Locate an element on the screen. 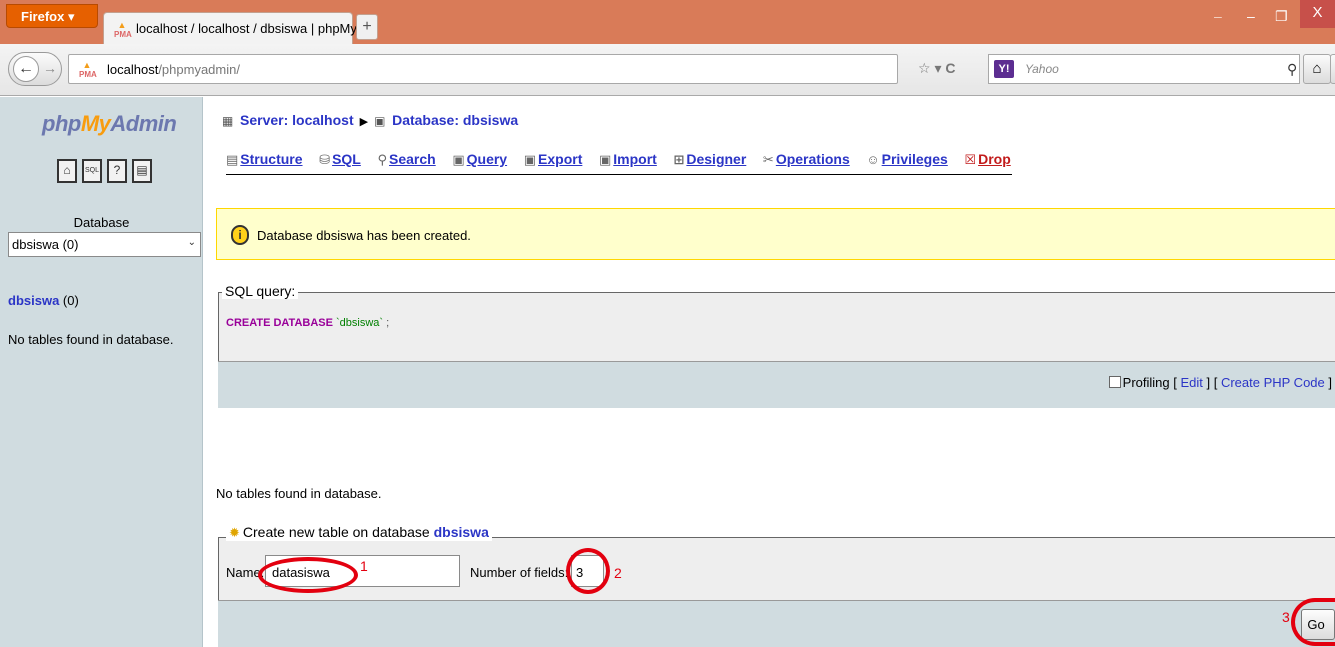 This screenshot has width=1335, height=647. edit-link: Edit is located at coordinates (1191, 382).